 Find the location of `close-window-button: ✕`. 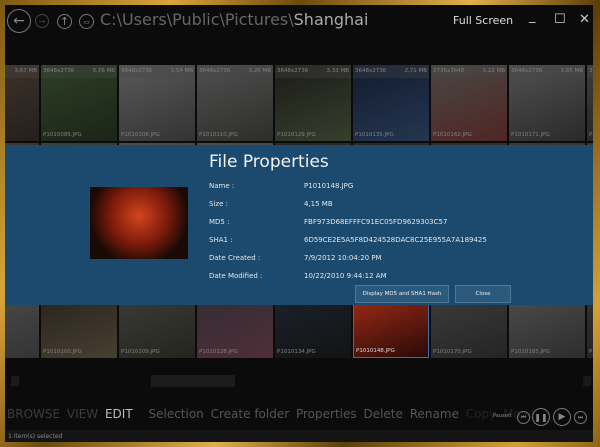

close-window-button: ✕ is located at coordinates (584, 19).